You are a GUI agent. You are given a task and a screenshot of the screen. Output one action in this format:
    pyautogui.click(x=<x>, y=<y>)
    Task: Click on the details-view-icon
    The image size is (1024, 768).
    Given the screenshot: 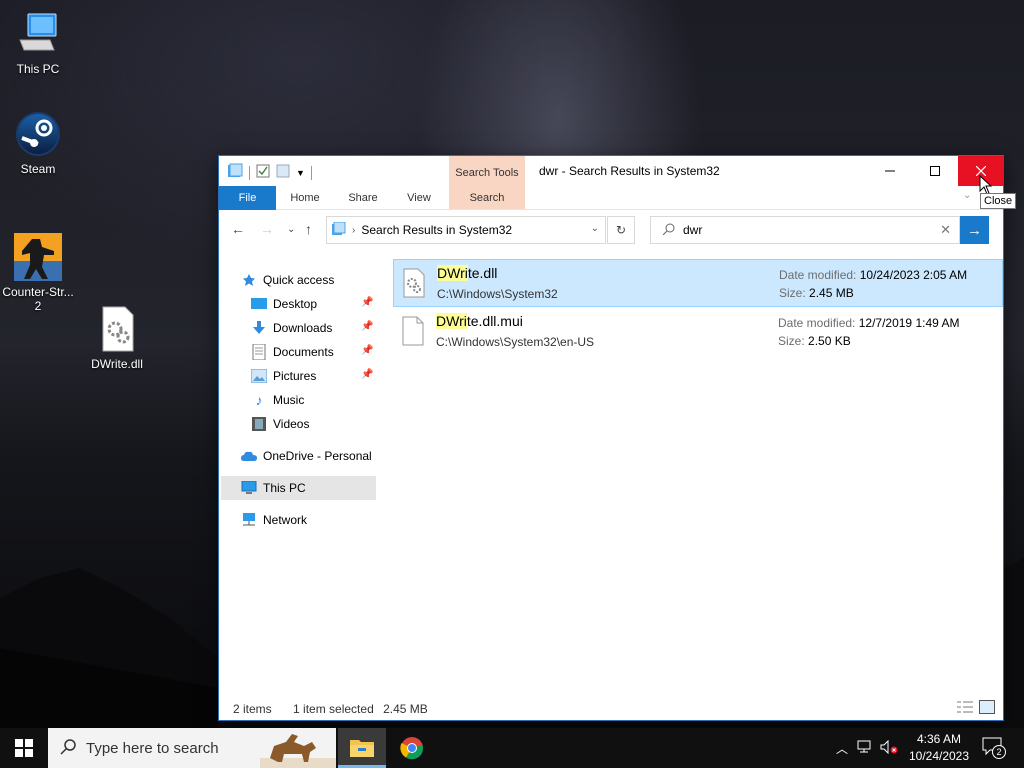 What is the action you would take?
    pyautogui.click(x=965, y=708)
    